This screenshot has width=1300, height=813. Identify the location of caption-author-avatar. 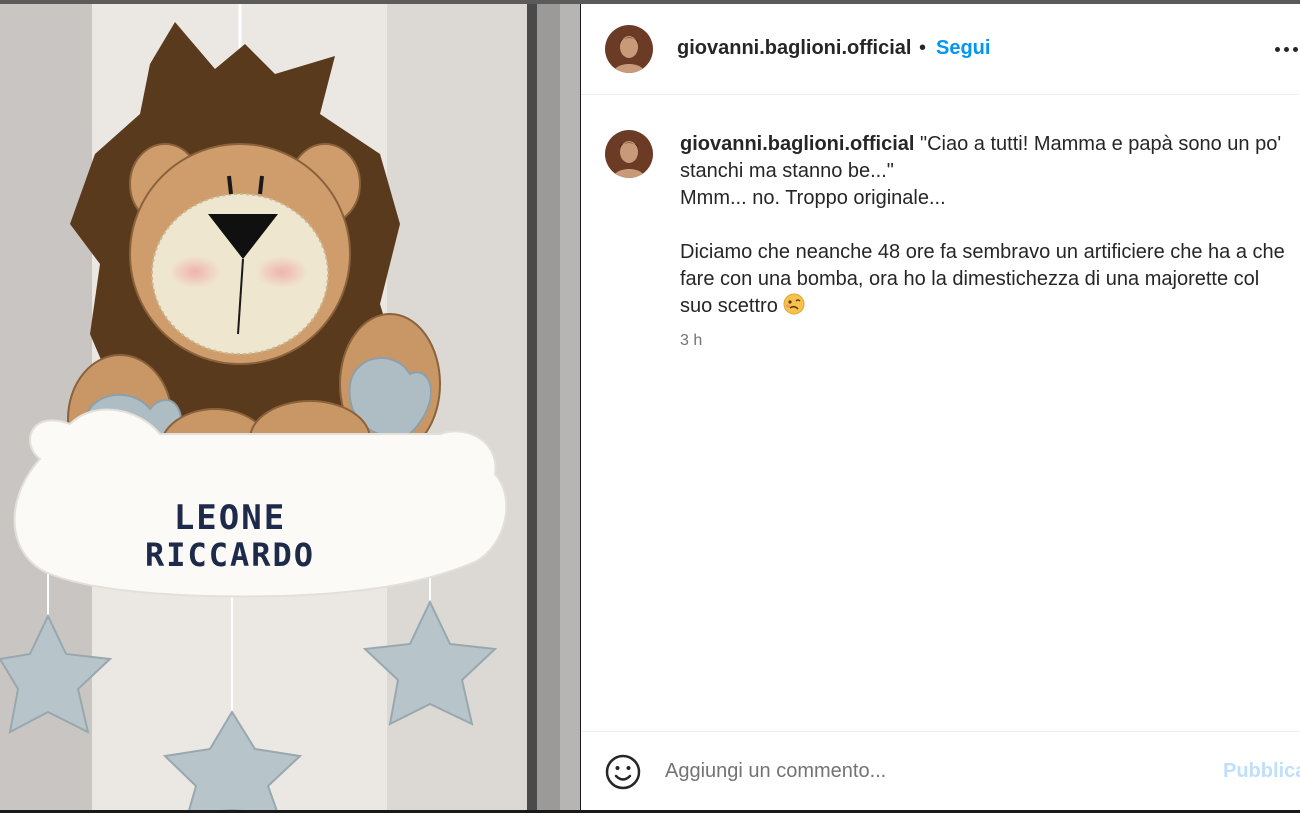
(629, 154).